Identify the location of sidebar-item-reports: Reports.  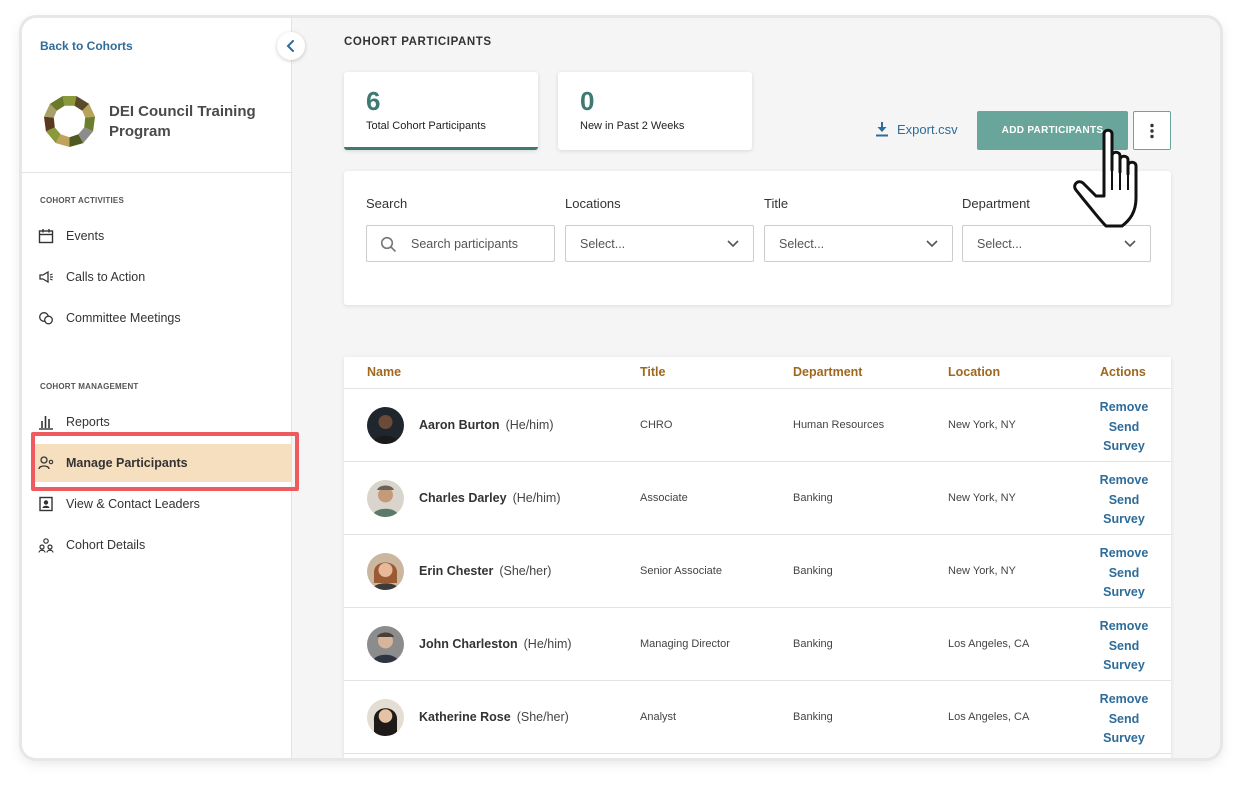
(157, 422).